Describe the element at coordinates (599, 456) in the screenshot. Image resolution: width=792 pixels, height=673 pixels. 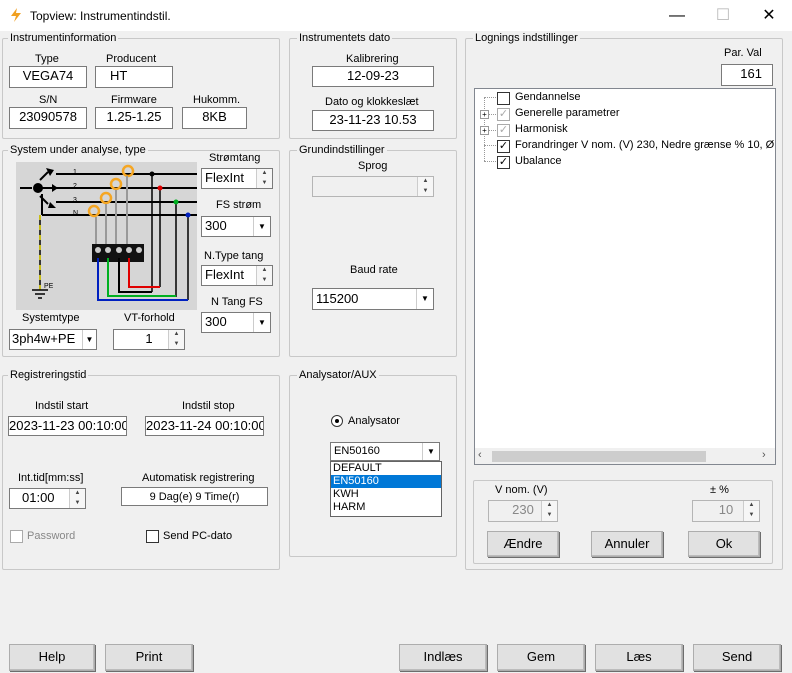
I see `scrollbar-thumb` at that location.